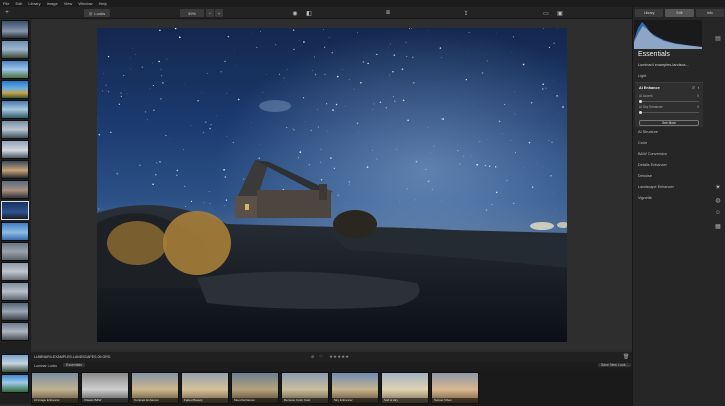 The width and height of the screenshot is (725, 406). I want to click on section-bw-conversion: B&W Conversion, so click(652, 154).